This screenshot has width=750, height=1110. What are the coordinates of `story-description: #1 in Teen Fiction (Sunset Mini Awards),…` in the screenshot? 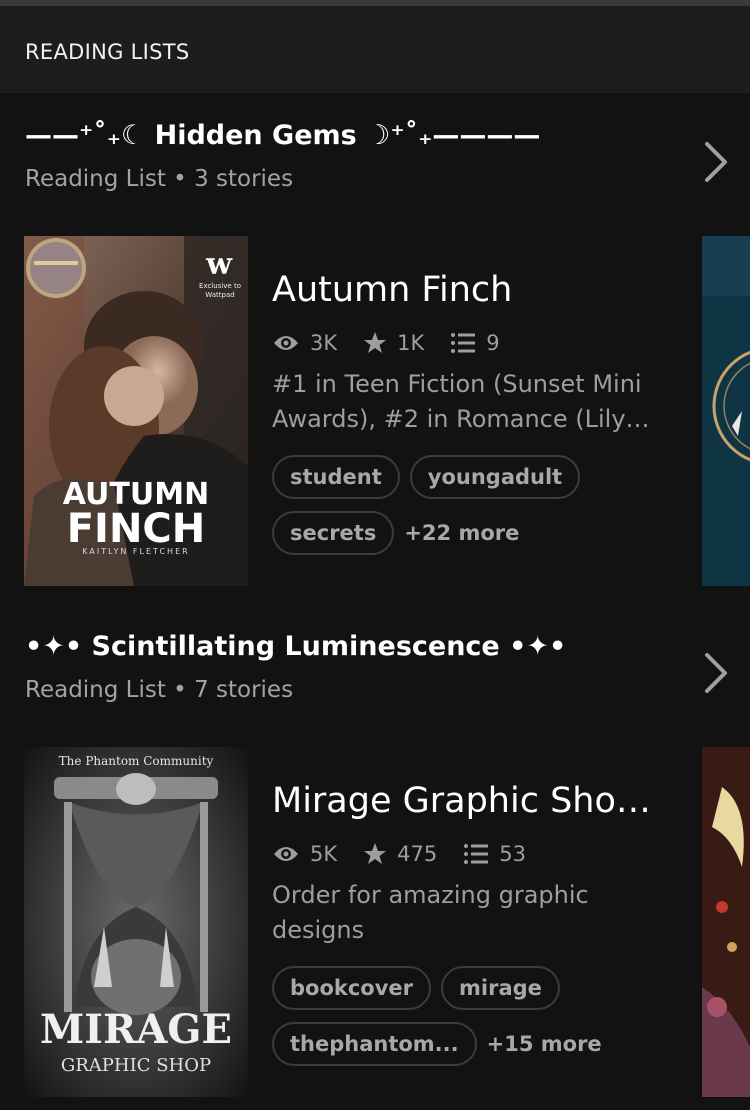 It's located at (457, 401).